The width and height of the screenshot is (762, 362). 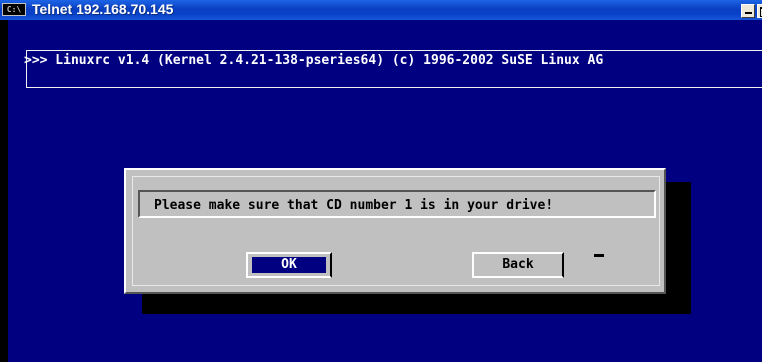 I want to click on minimize-icon, so click(x=748, y=13).